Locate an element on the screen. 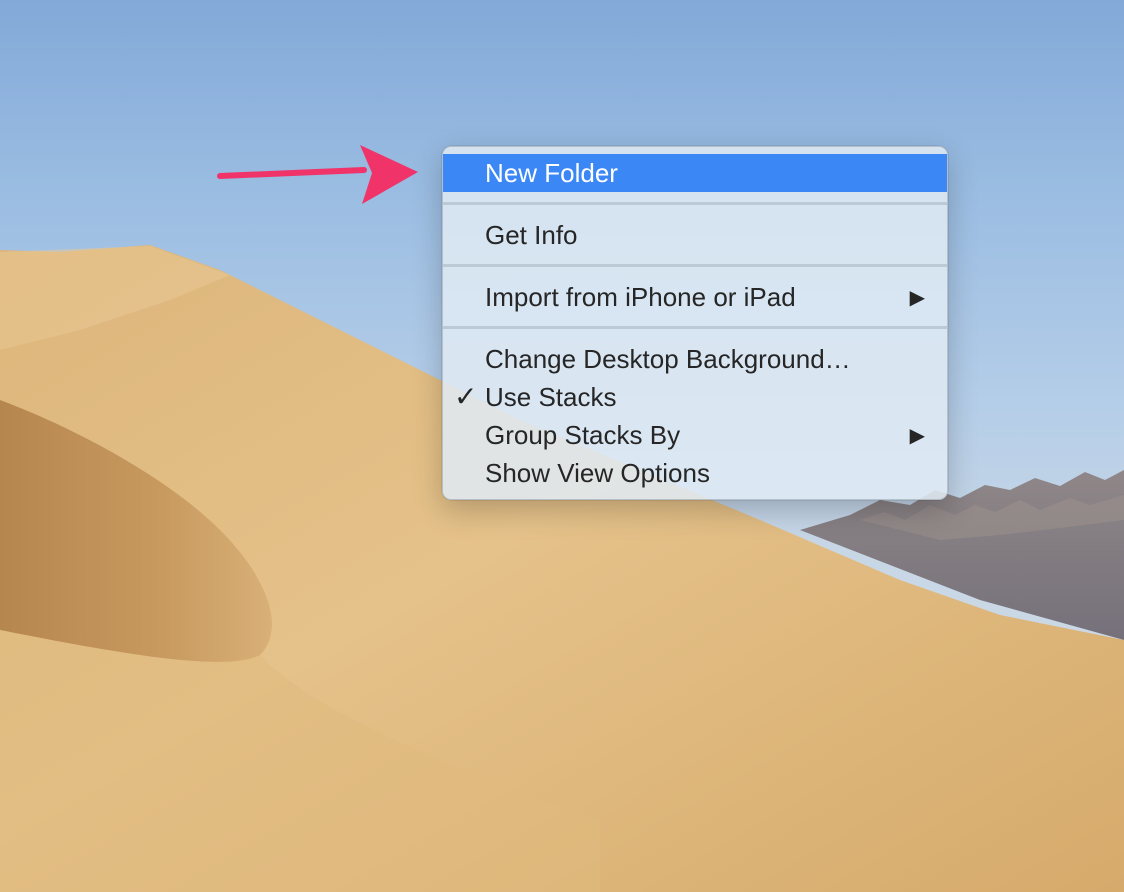  menu-item-label: Group Stacks By is located at coordinates (583, 435).